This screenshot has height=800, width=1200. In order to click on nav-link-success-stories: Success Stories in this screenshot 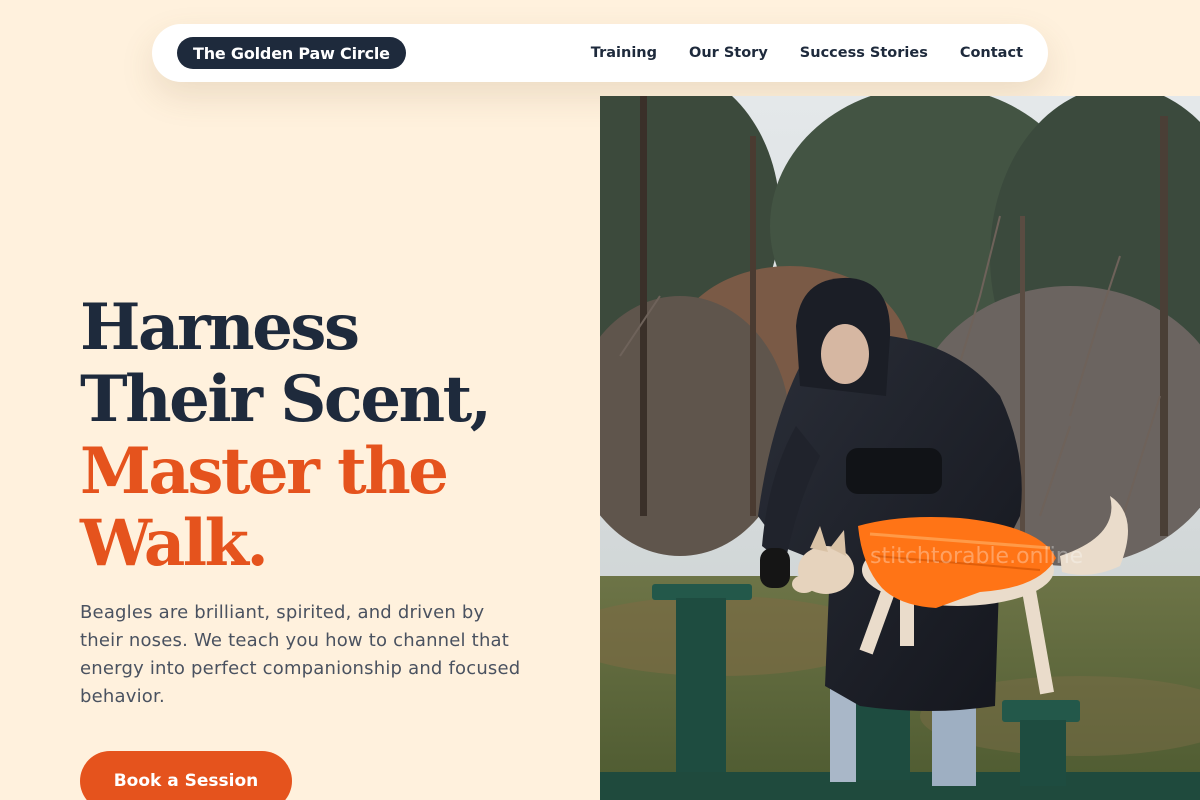, I will do `click(864, 53)`.